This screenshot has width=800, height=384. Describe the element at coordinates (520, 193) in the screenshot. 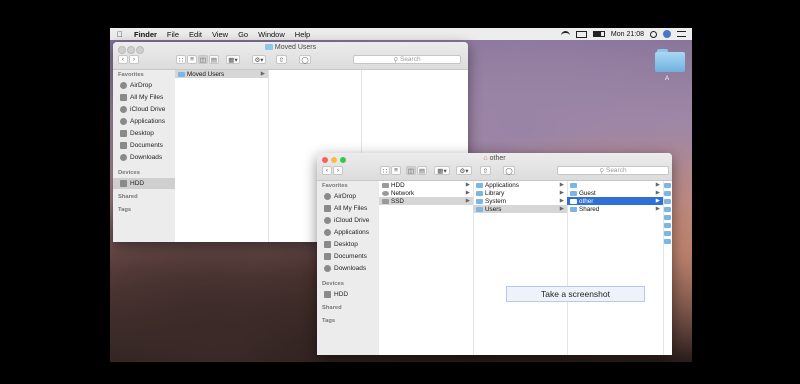

I see `list-item-library: Library ▶` at that location.